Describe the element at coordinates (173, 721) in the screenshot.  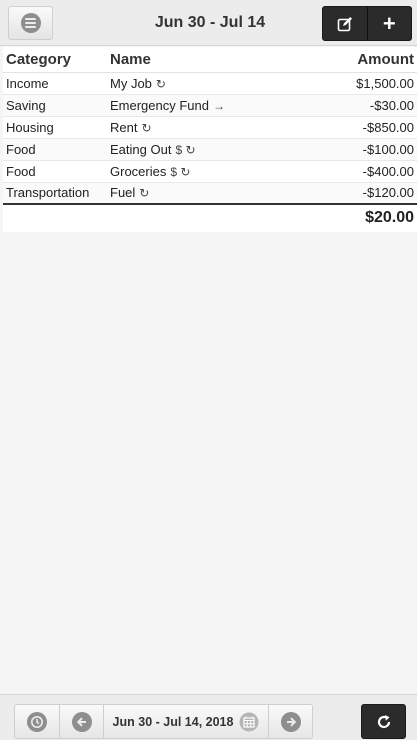
I see `date-range-label: Jun 30 - Jul 14, 2018` at that location.